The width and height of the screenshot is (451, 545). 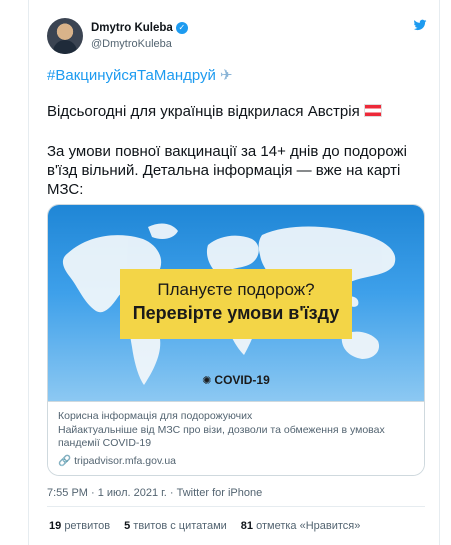 What do you see at coordinates (372, 110) in the screenshot?
I see `austria-flag-icon` at bounding box center [372, 110].